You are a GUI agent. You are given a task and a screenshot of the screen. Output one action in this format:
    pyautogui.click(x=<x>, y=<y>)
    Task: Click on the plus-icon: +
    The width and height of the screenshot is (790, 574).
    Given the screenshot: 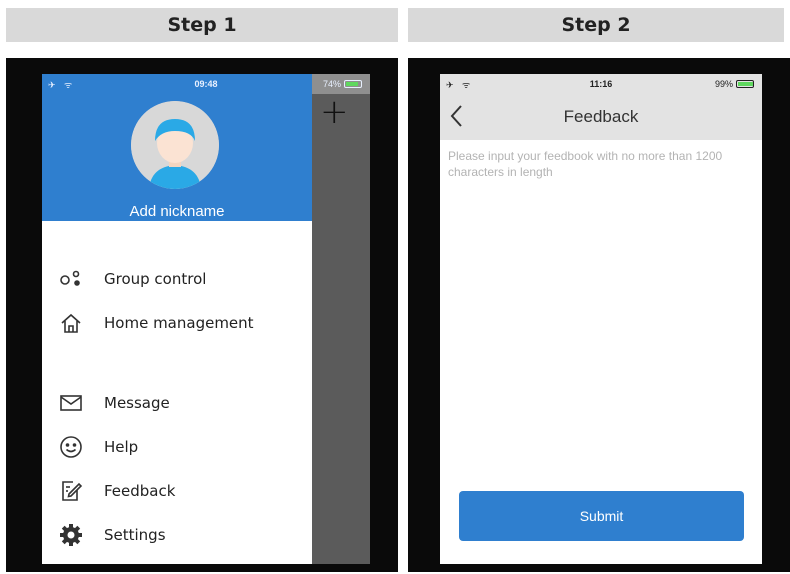 What is the action you would take?
    pyautogui.click(x=334, y=112)
    